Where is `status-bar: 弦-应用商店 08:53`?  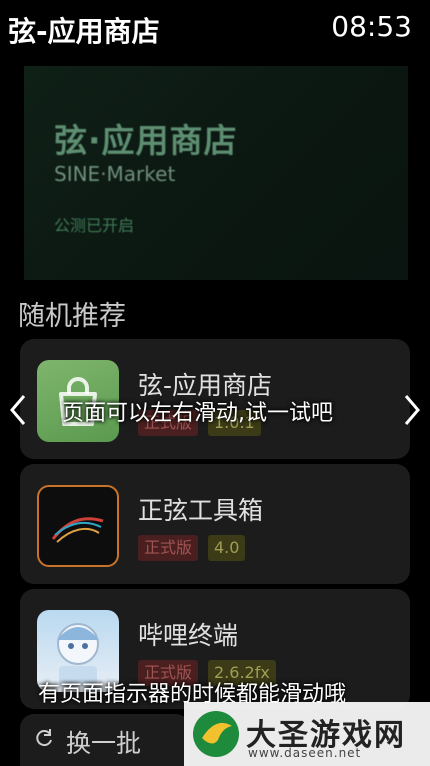
status-bar: 弦-应用商店 08:53 is located at coordinates (215, 28).